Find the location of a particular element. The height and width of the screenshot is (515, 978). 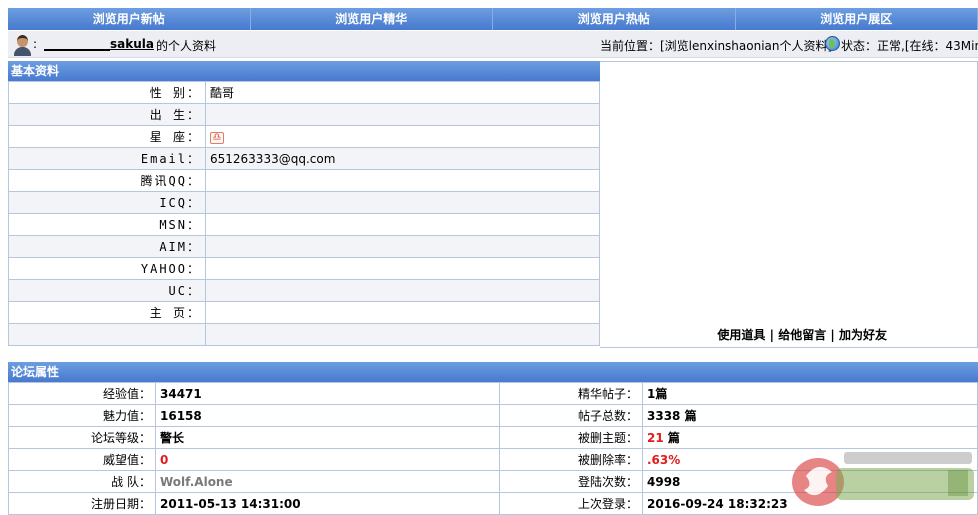

status-text: 状态：正常,[在线：43Min is located at coordinates (909, 45).